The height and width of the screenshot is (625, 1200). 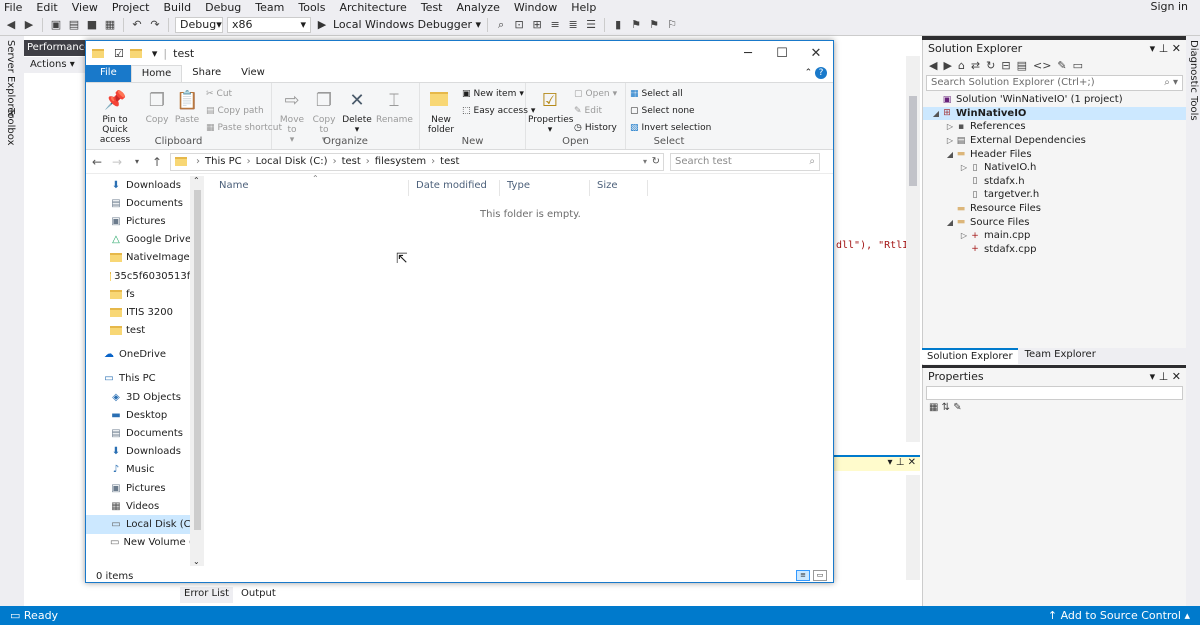 I want to click on breakpoint-icon: ⊡, so click(x=519, y=25).